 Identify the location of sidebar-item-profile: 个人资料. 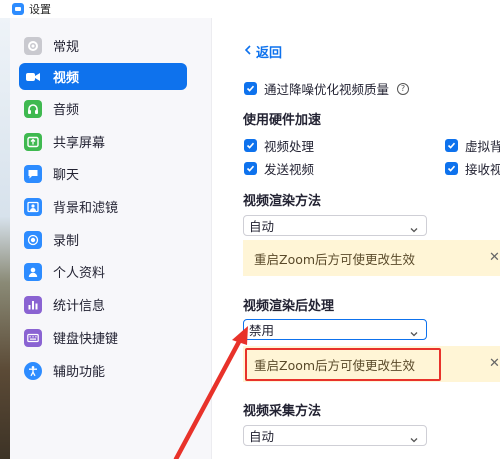
(103, 271).